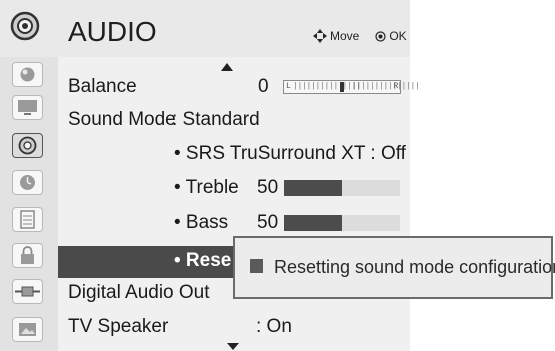  Describe the element at coordinates (227, 67) in the screenshot. I see `scroll-up-arrow-icon` at that location.